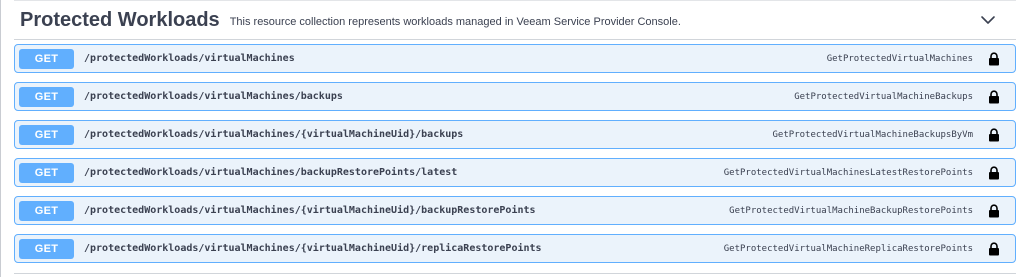 The height and width of the screenshot is (277, 1024). I want to click on operation-path: /protectedWorkloads/virtualMachines, so click(189, 58).